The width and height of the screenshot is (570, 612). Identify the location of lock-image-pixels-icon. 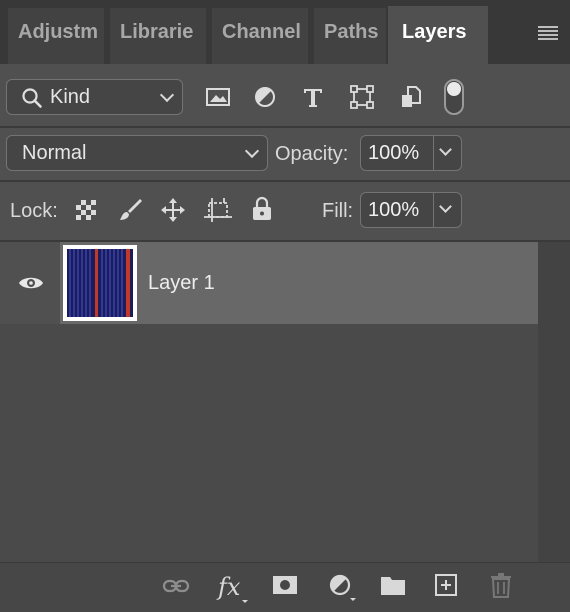
(131, 210).